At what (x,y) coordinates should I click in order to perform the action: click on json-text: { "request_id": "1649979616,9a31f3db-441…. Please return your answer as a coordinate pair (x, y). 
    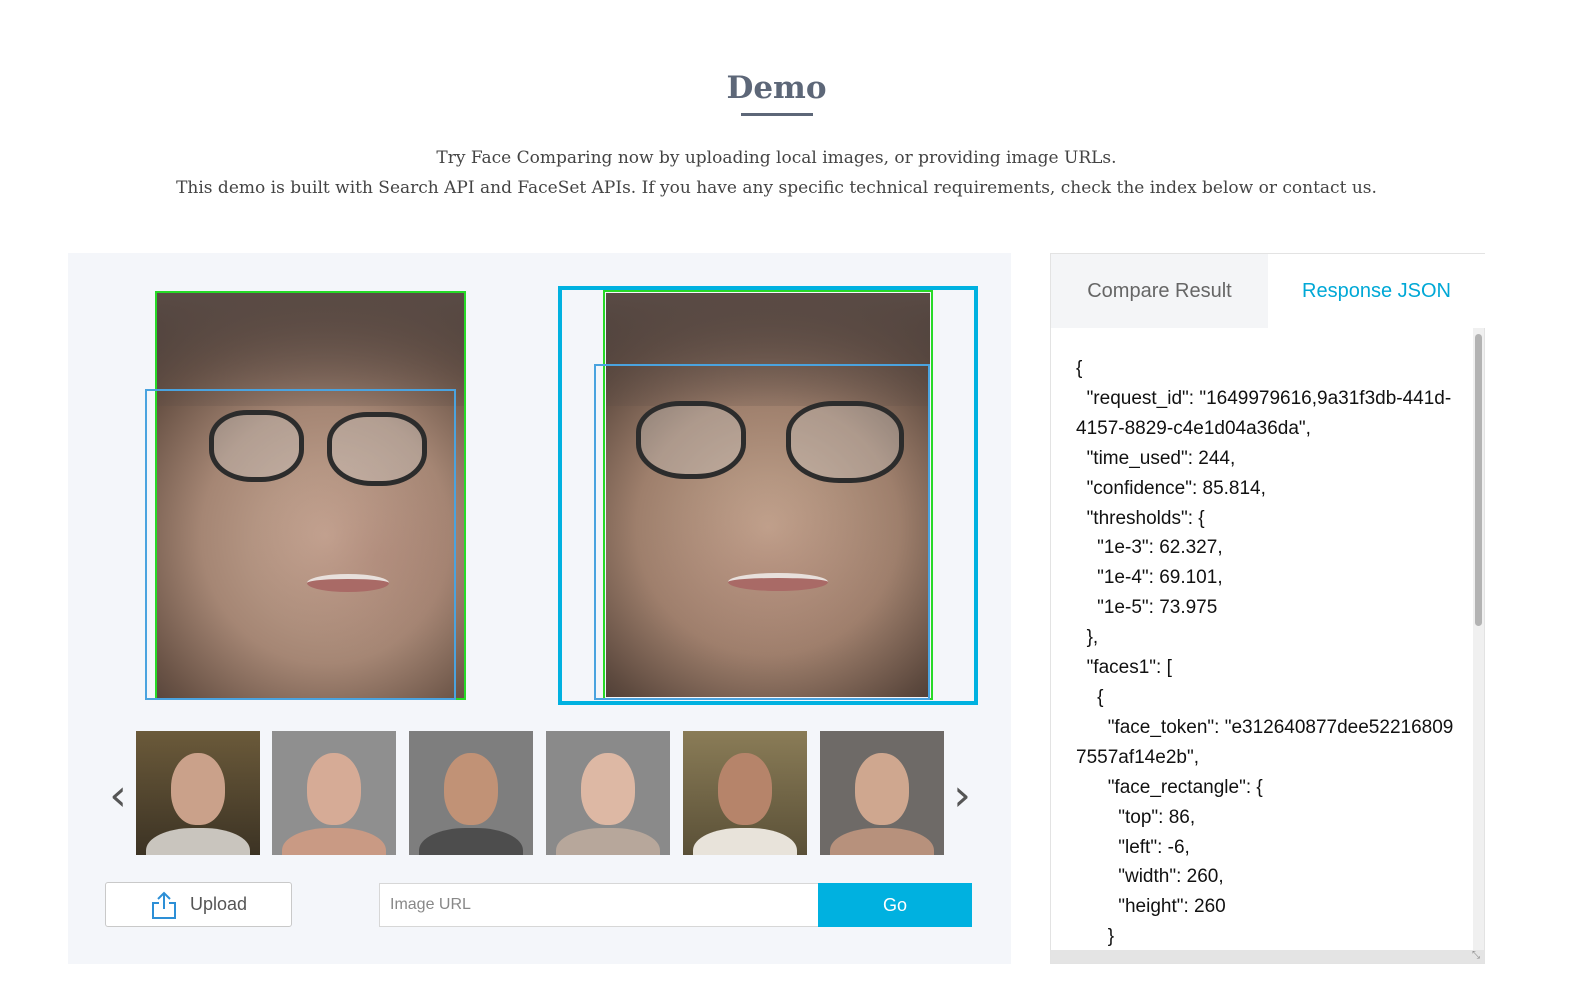
    Looking at the image, I should click on (1265, 653).